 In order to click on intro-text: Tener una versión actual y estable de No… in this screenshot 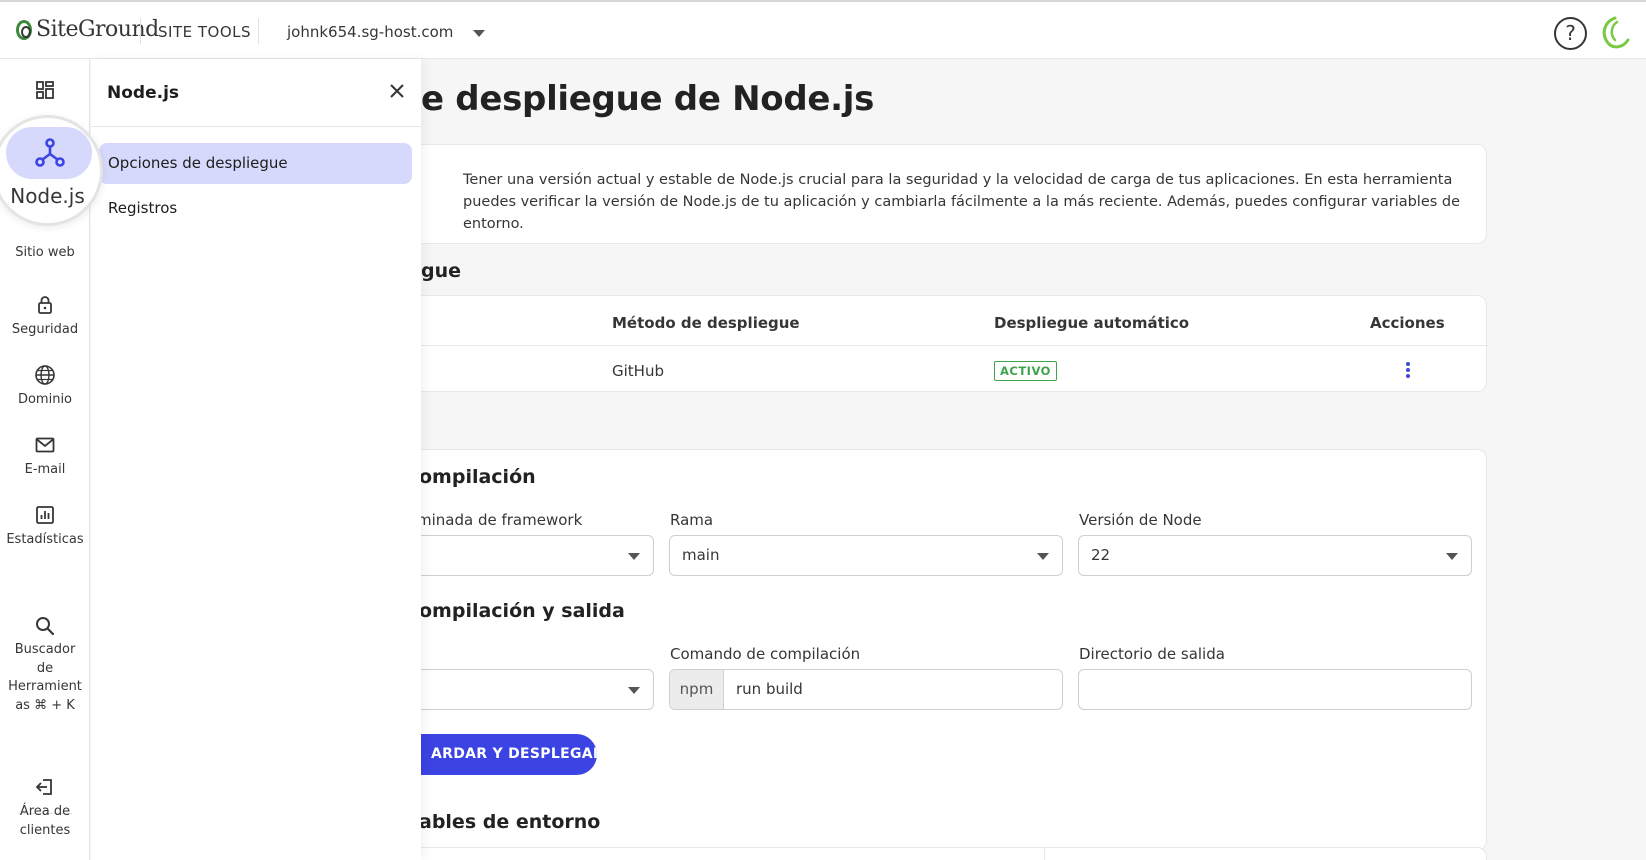, I will do `click(962, 202)`.